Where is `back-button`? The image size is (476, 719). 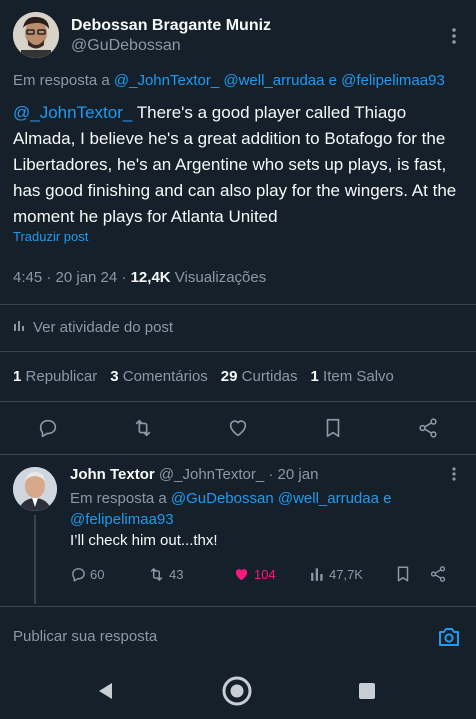
back-button is located at coordinates (105, 693).